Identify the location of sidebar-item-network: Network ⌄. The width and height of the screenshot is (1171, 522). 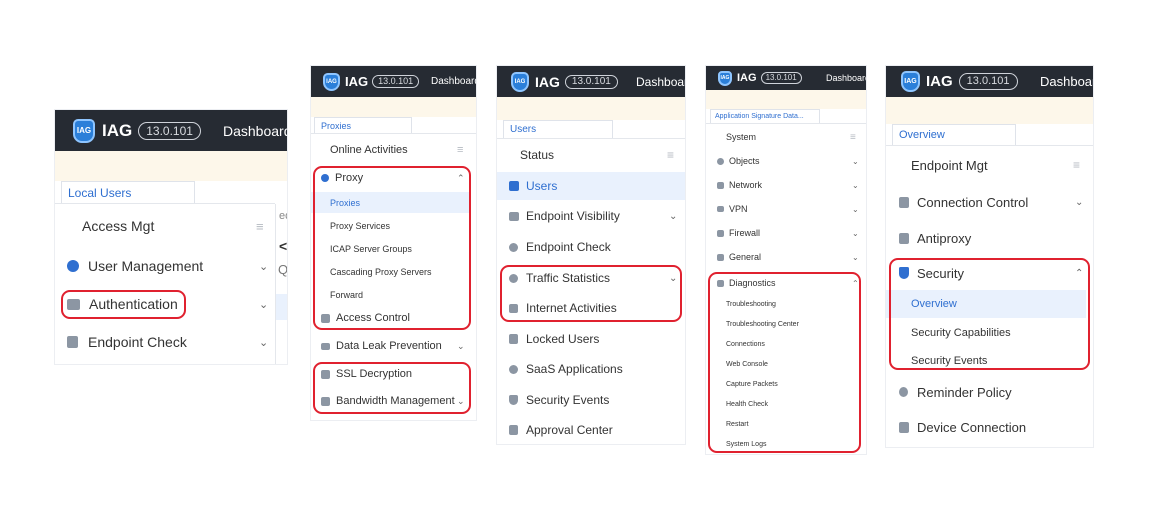
(786, 185).